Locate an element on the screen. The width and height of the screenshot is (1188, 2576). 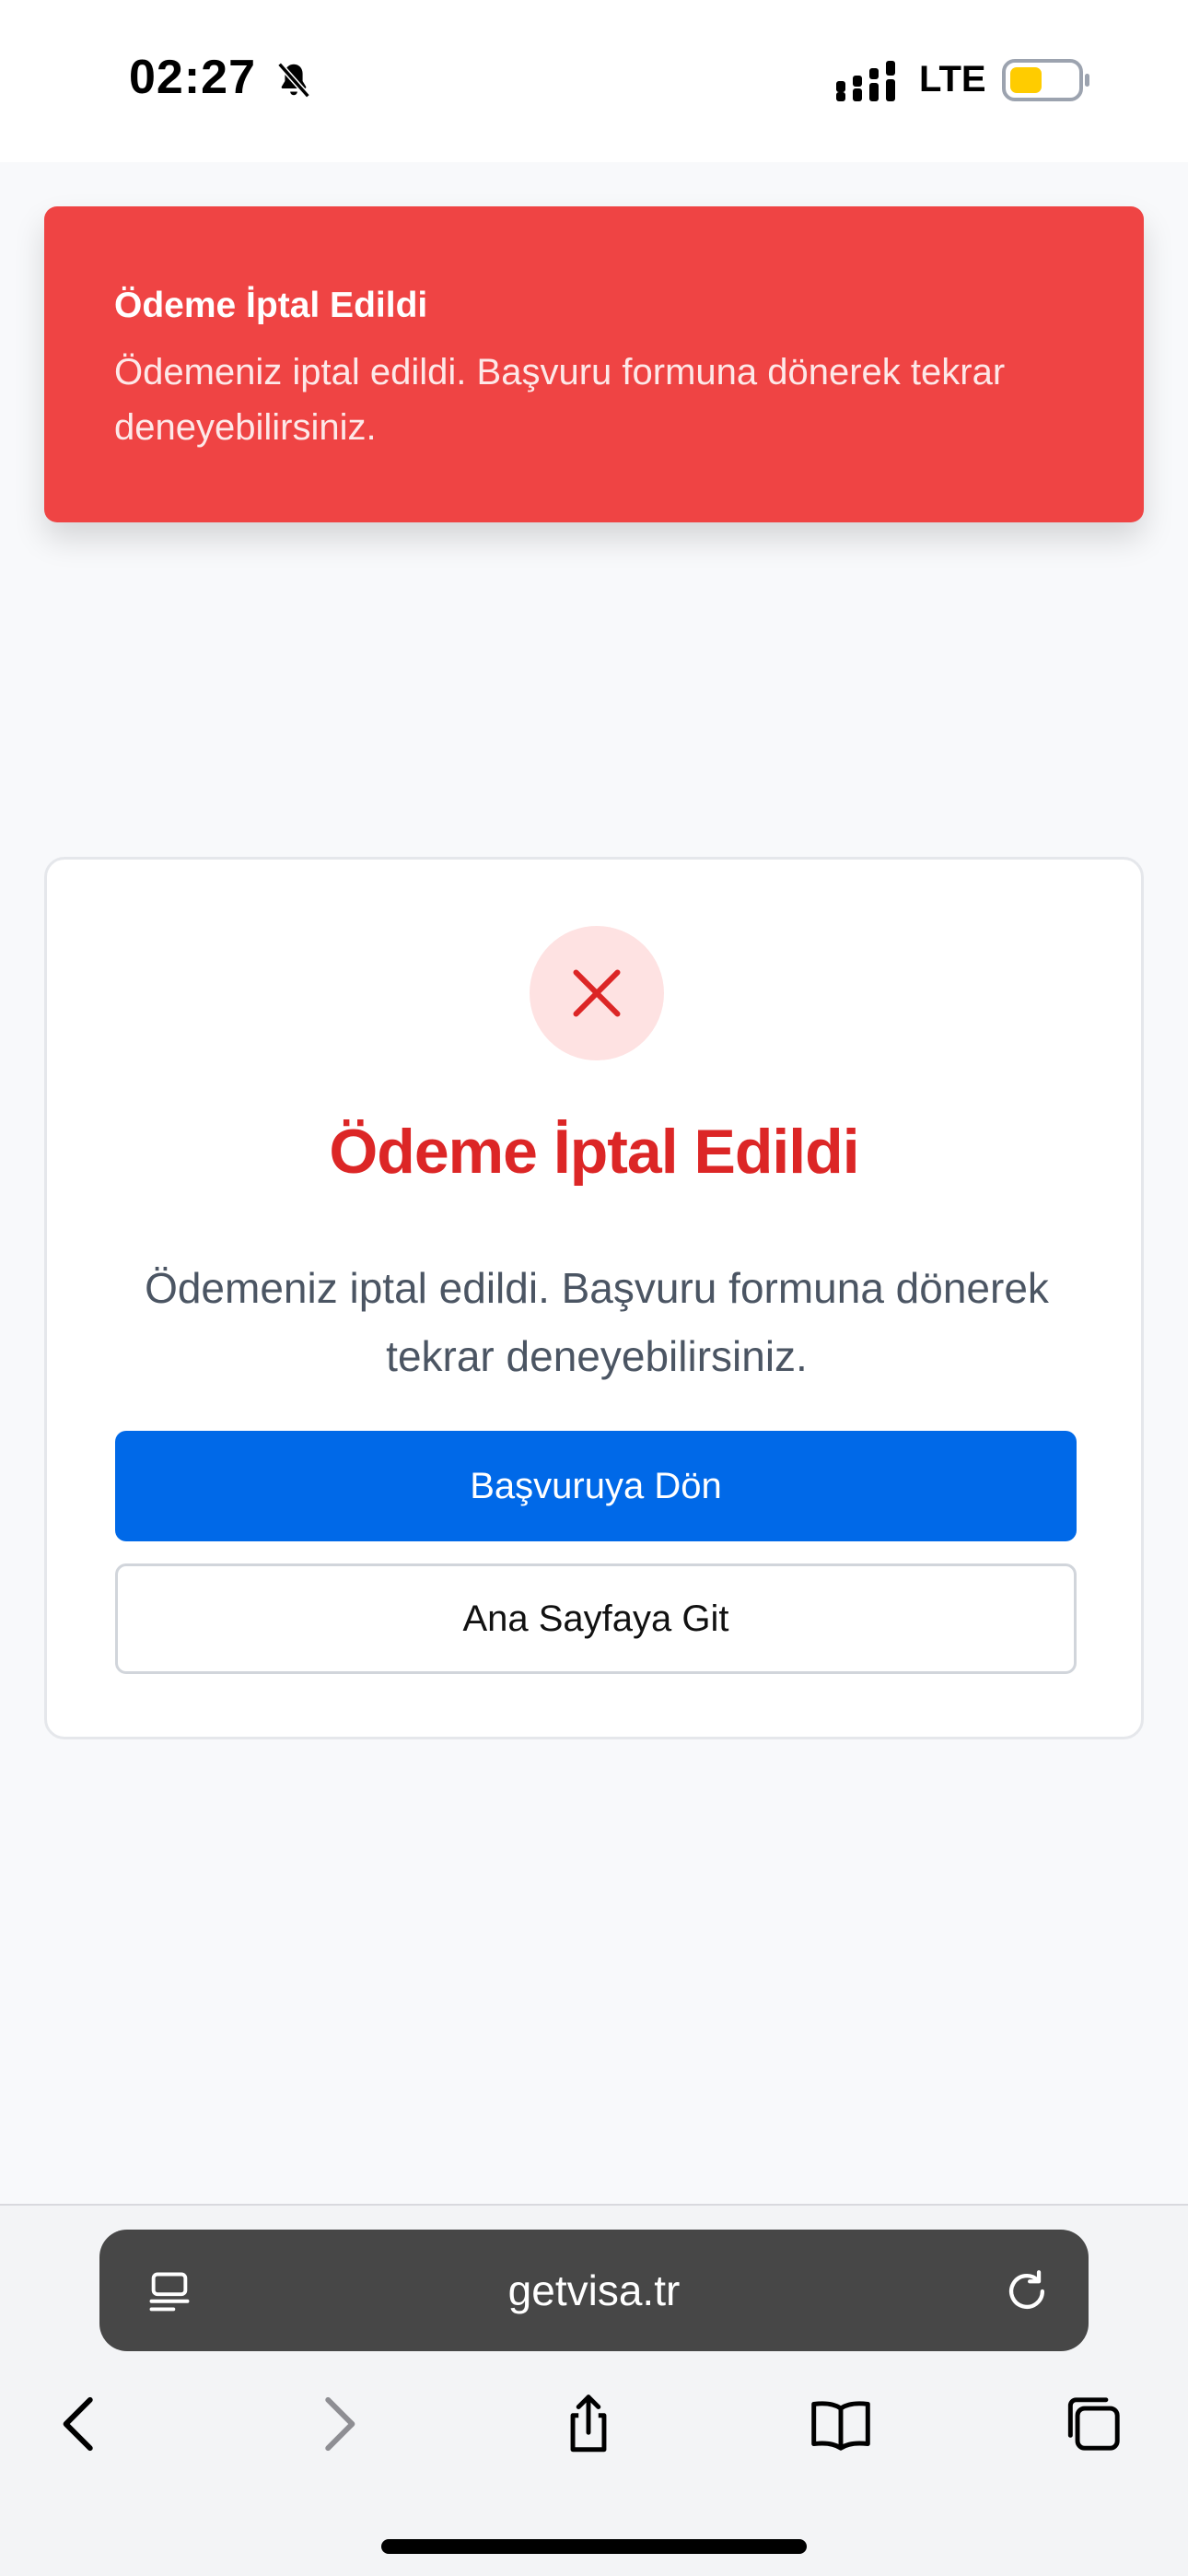
back-to-application-button: Başvuruya Dön is located at coordinates (596, 1486).